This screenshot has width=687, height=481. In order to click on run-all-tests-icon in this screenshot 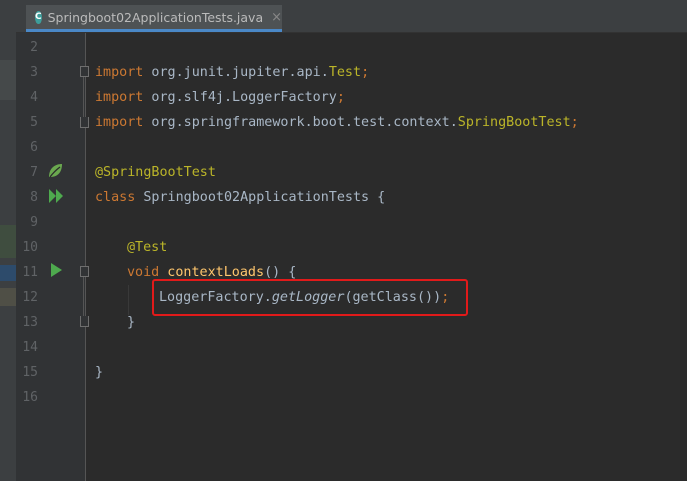, I will do `click(57, 196)`.